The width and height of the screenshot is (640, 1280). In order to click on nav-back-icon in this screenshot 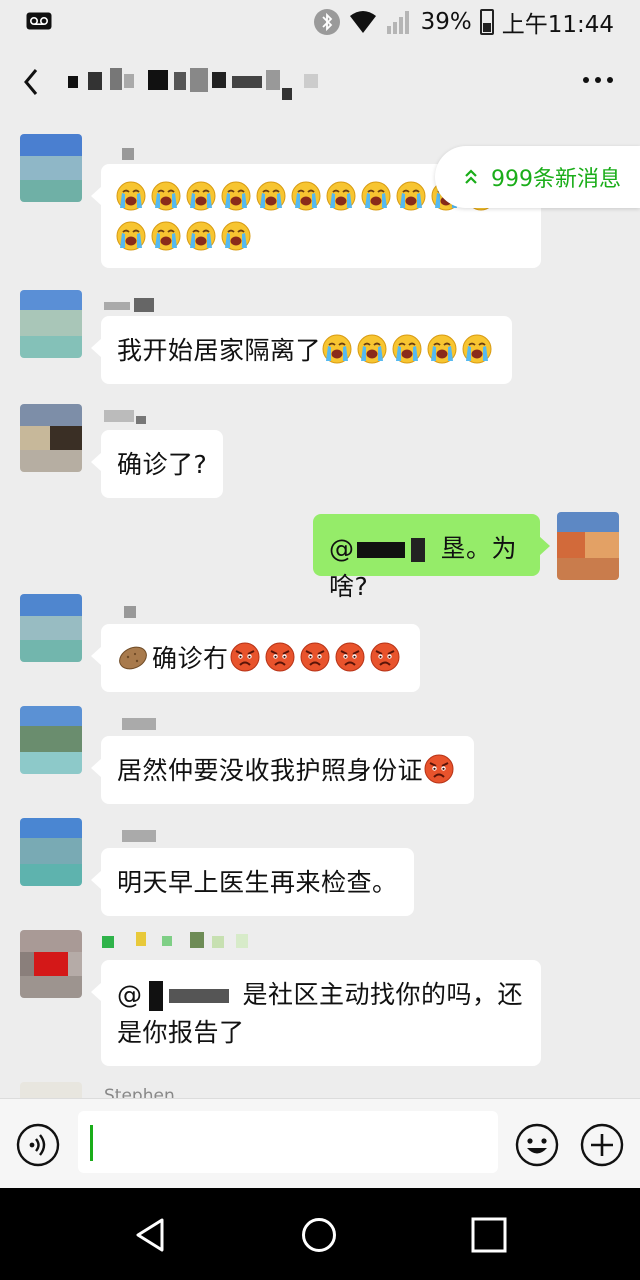, I will do `click(151, 1235)`.